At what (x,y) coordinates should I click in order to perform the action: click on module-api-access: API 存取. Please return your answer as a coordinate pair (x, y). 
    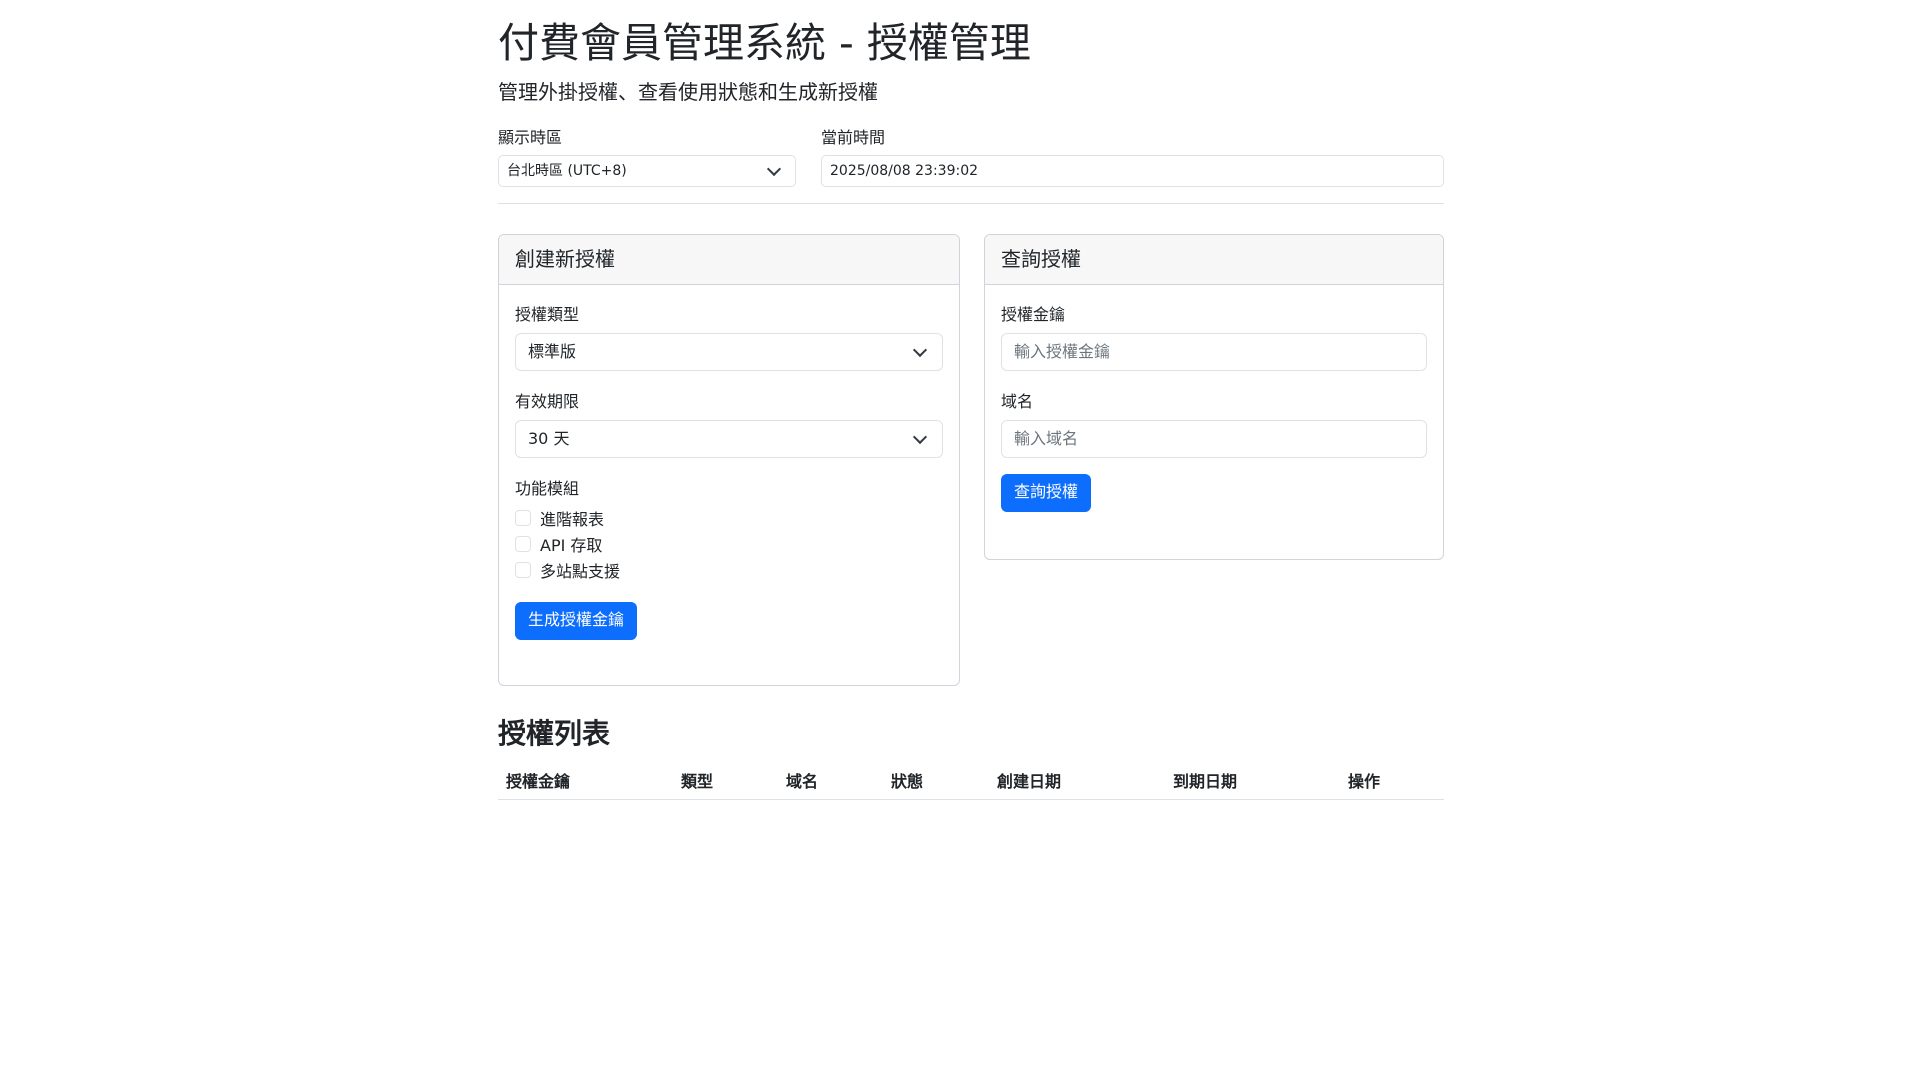
    Looking at the image, I should click on (558, 544).